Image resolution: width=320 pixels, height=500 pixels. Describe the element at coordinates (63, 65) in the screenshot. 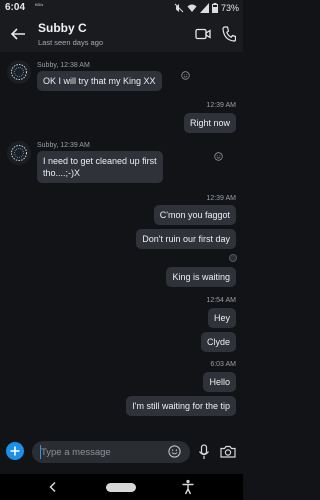

I see `message-meta: Subby, 12:38 AM` at that location.